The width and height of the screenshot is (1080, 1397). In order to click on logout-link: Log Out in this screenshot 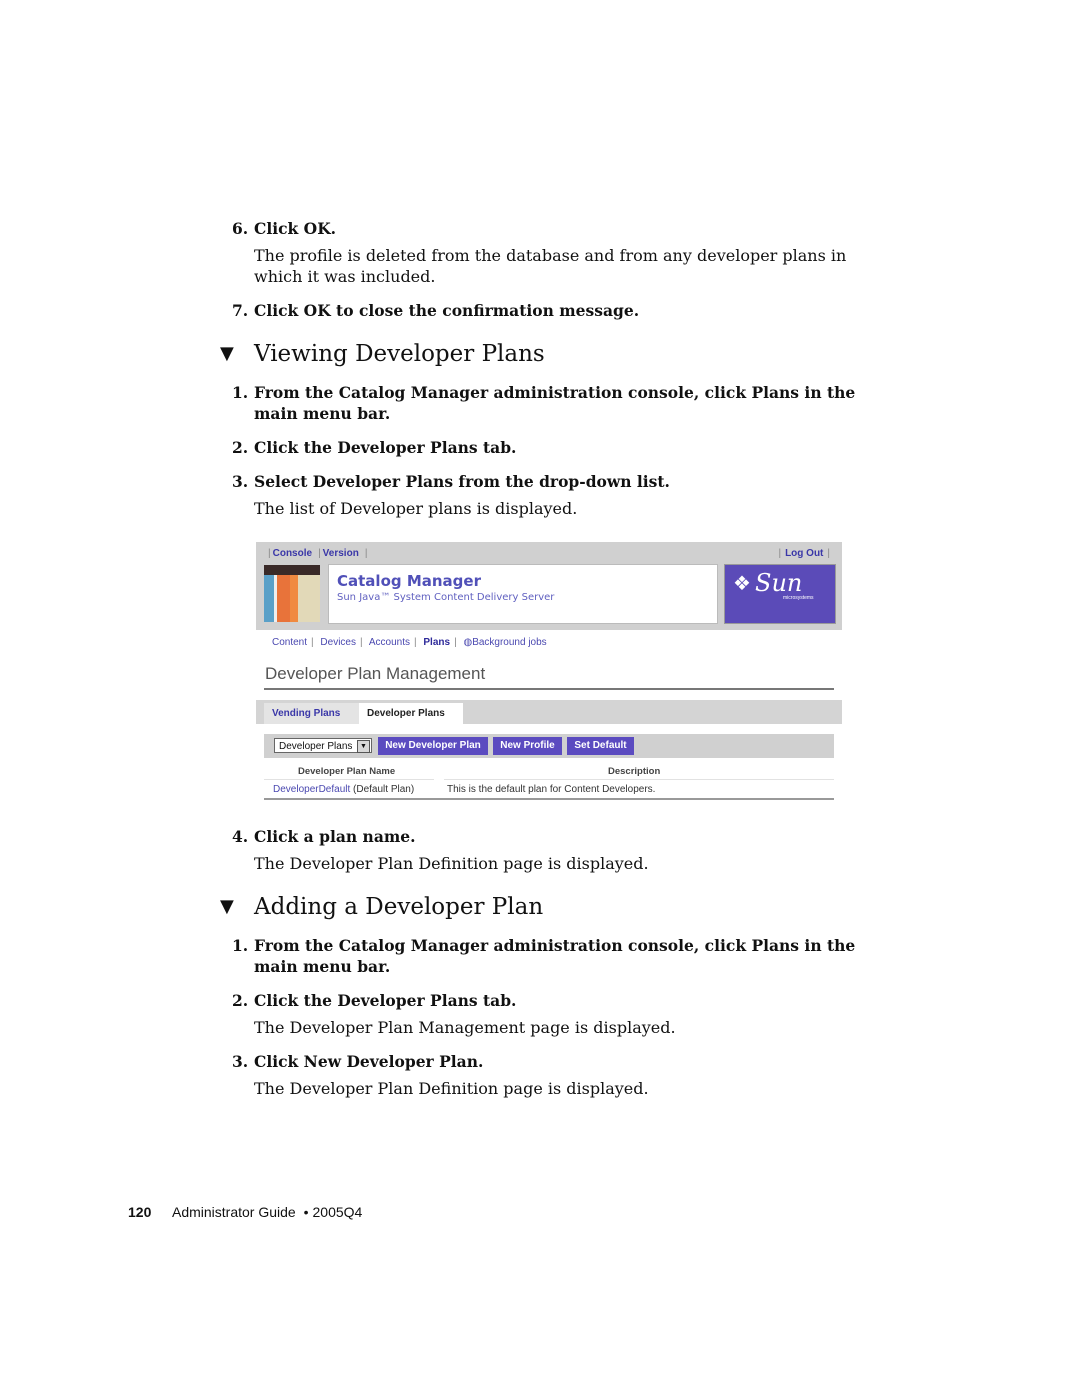, I will do `click(804, 553)`.